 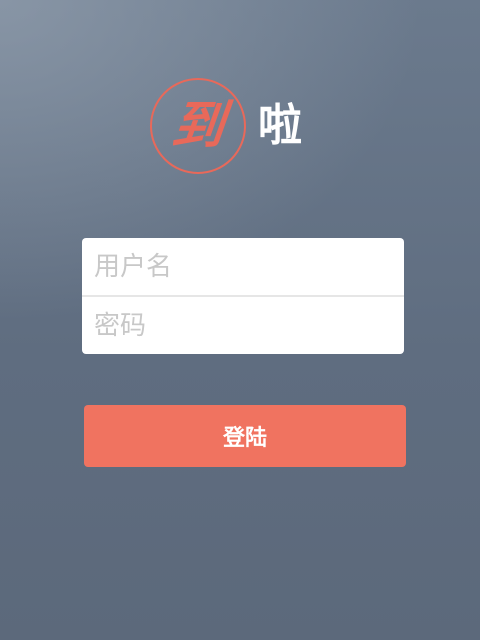 I want to click on logo-seal-char: 到, so click(x=198, y=126).